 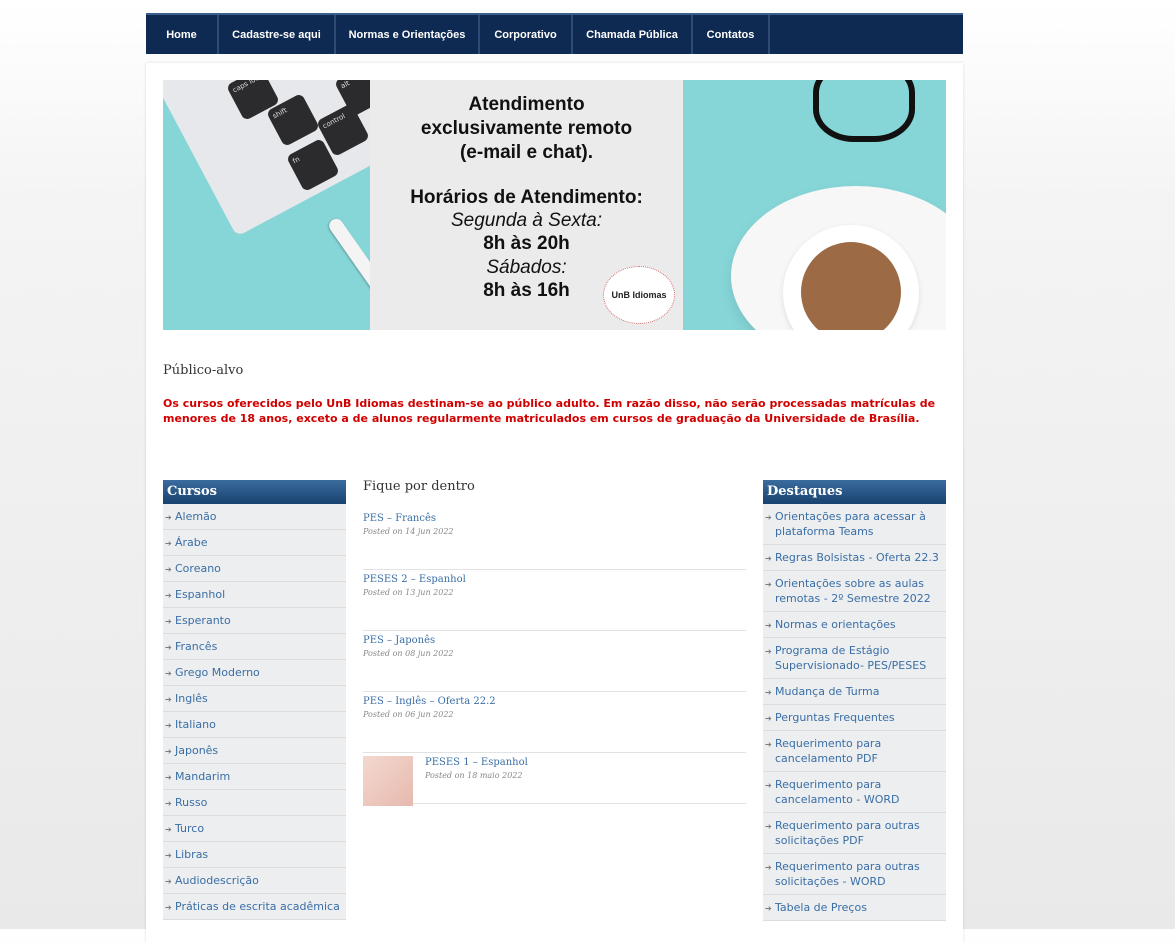 I want to click on destaque-cancelamento-pdf: ➔ Requerimento para cancelamento PDF, so click(x=854, y=751).